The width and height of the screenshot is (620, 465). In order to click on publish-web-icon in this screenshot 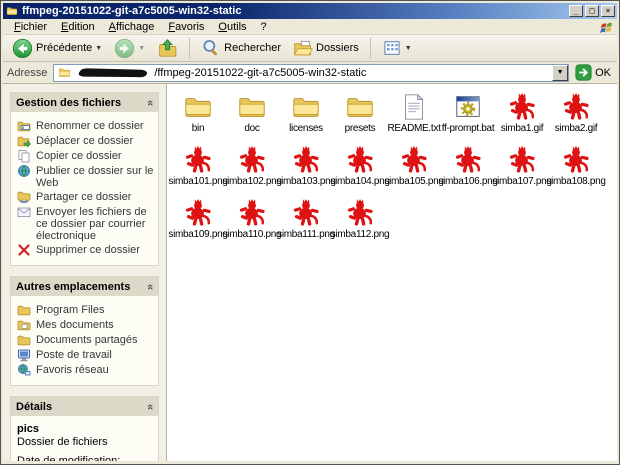, I will do `click(24, 171)`.